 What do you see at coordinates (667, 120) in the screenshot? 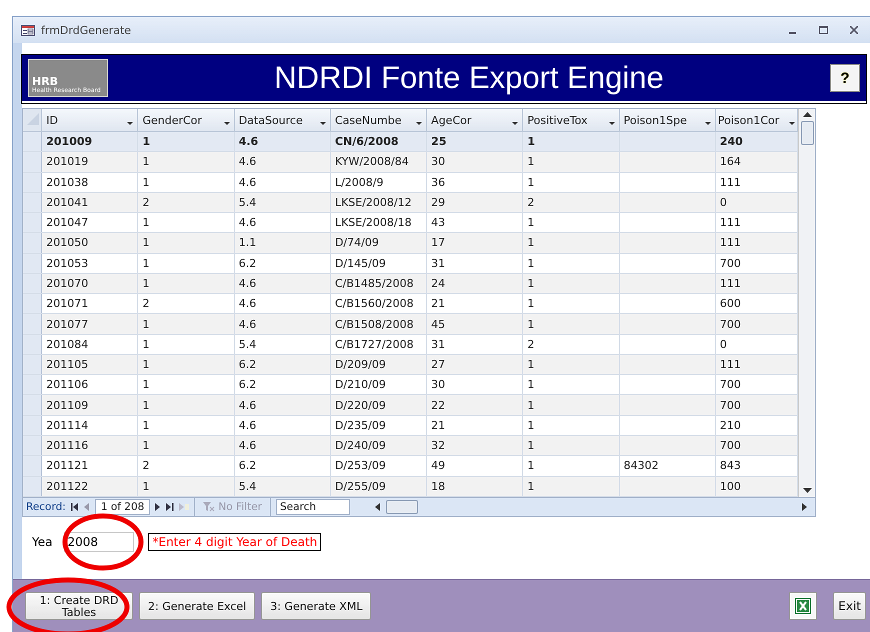
I see `column-header: Poison1Spe` at bounding box center [667, 120].